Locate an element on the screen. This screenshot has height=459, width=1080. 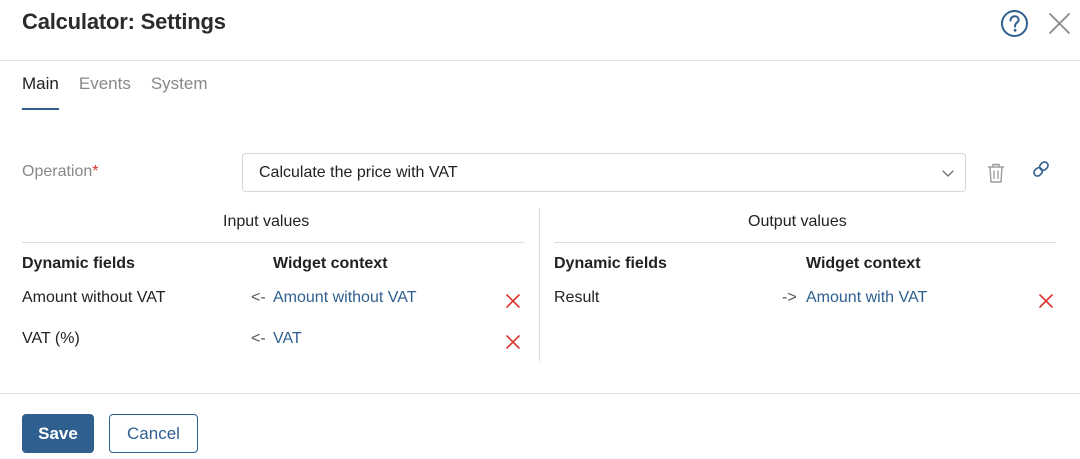
dialog-title: Calculator: Settings is located at coordinates (124, 21).